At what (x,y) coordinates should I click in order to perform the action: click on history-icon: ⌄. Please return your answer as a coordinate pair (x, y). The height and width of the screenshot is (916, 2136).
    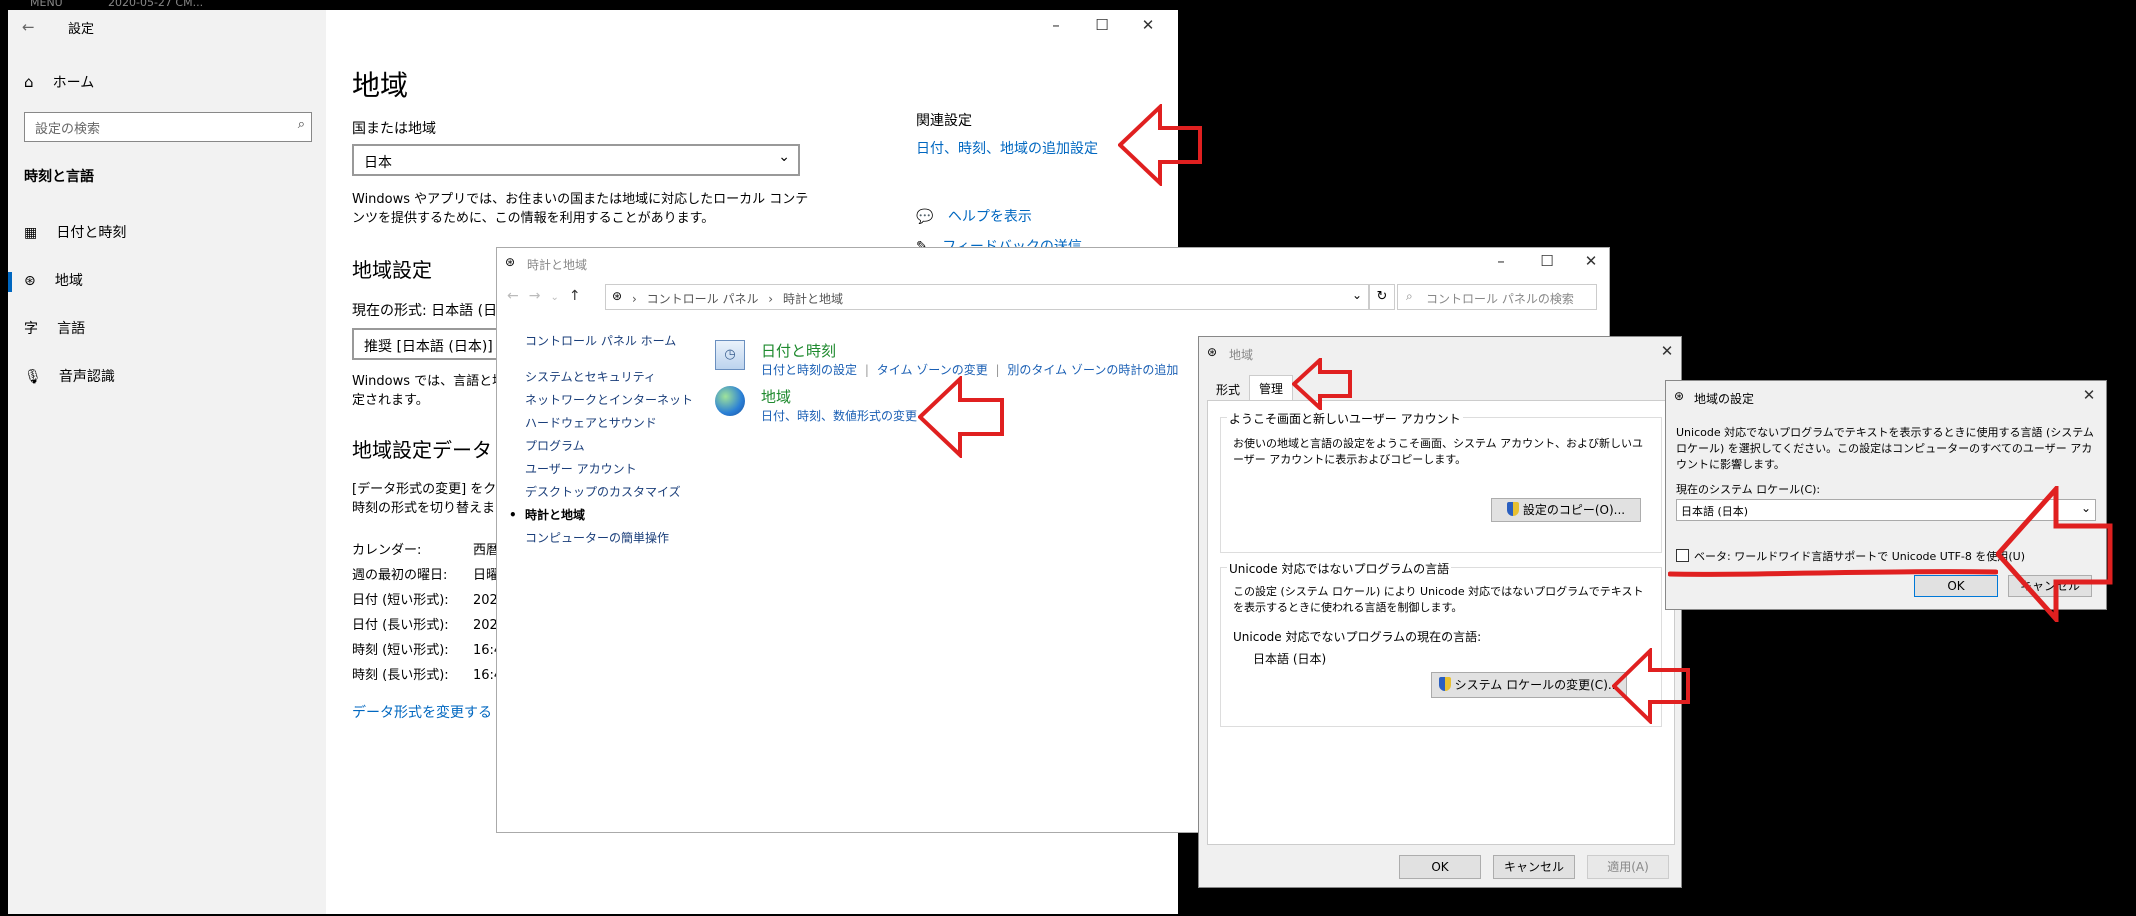
    Looking at the image, I should click on (559, 297).